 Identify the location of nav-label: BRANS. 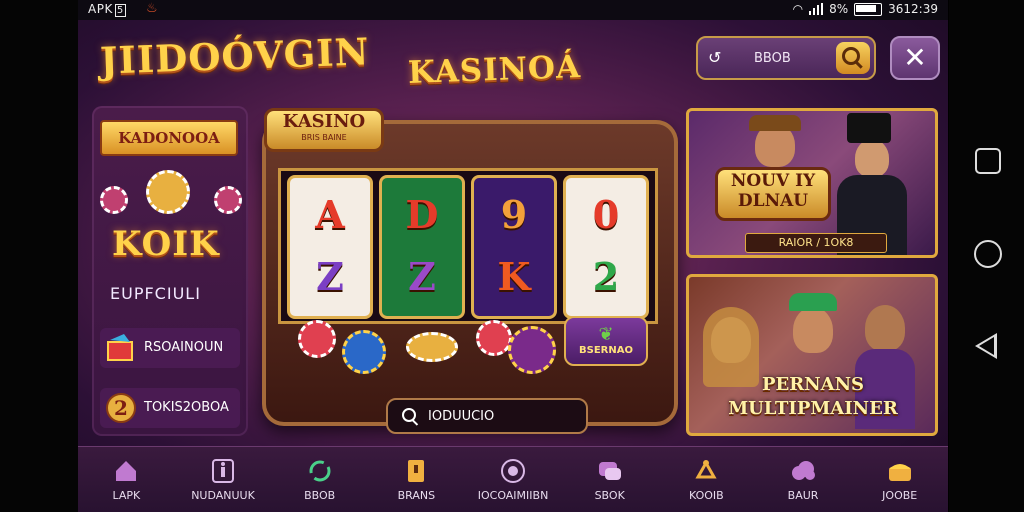
(416, 495).